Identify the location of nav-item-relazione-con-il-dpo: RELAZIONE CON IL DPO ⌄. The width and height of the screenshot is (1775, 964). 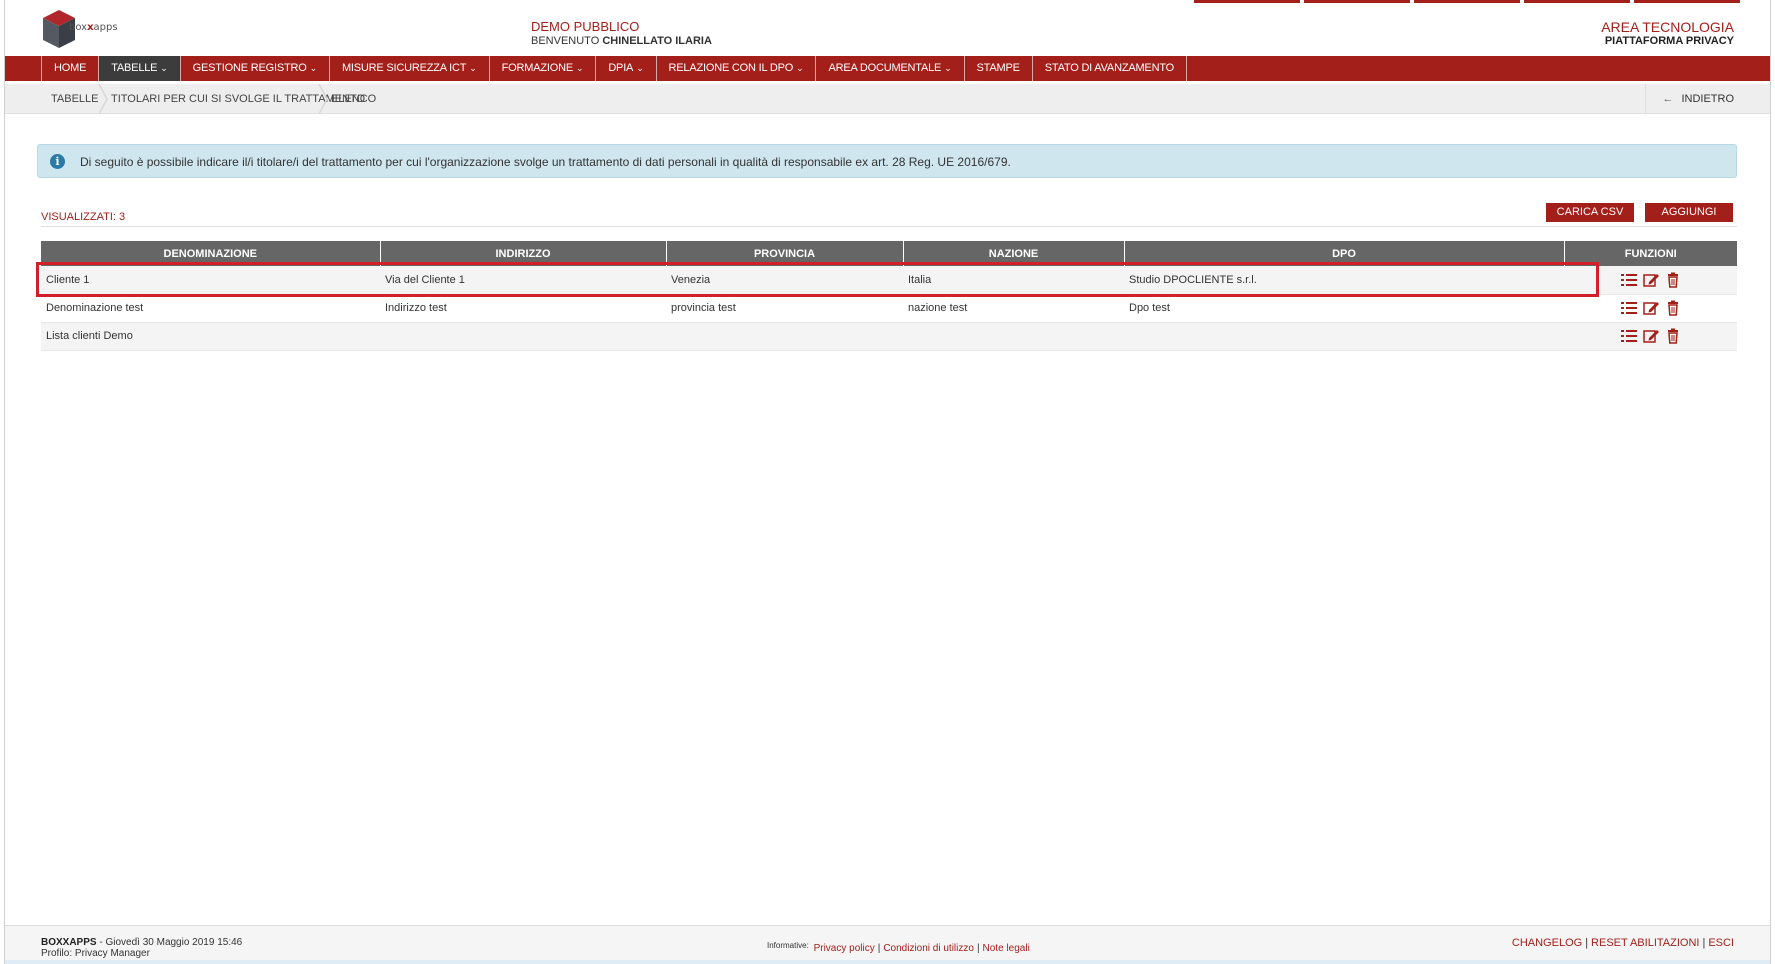
(737, 68).